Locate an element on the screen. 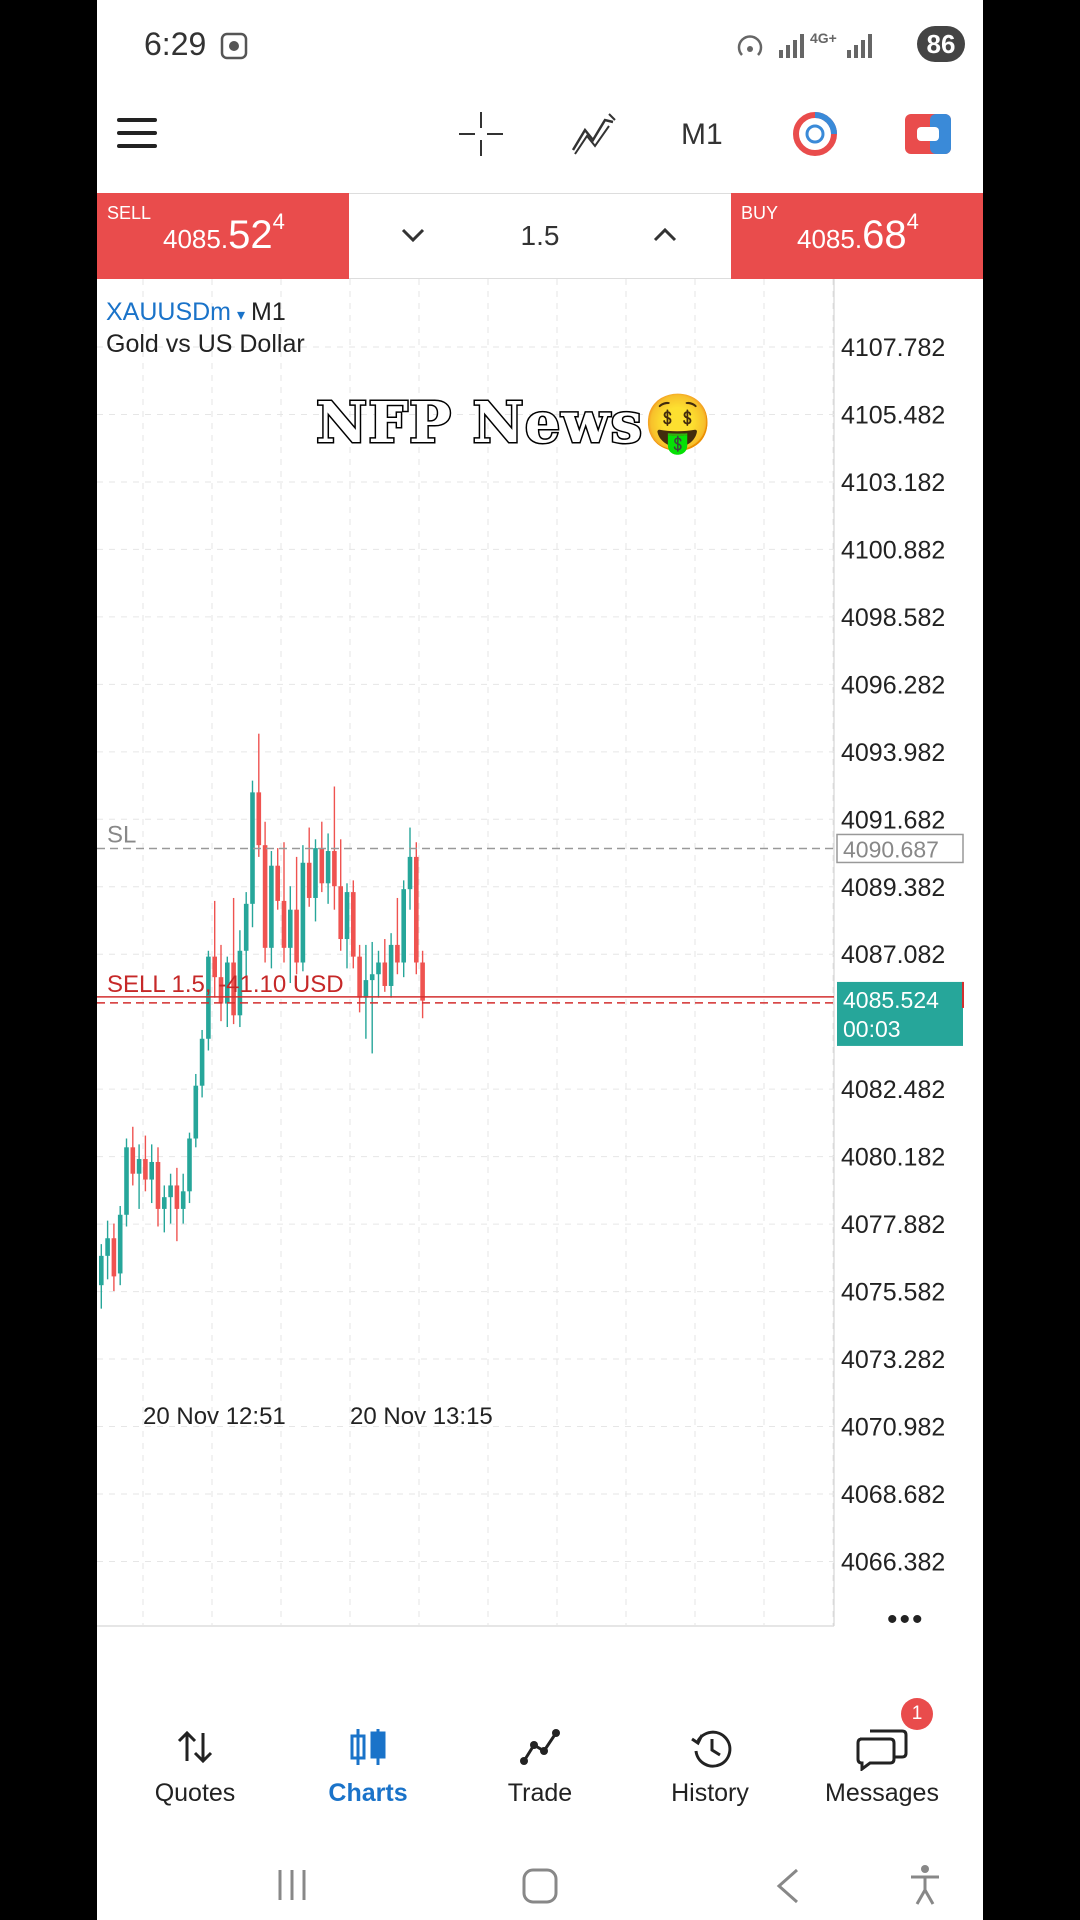 The height and width of the screenshot is (1920, 1080). price-tick-label: 4105.482 is located at coordinates (893, 415).